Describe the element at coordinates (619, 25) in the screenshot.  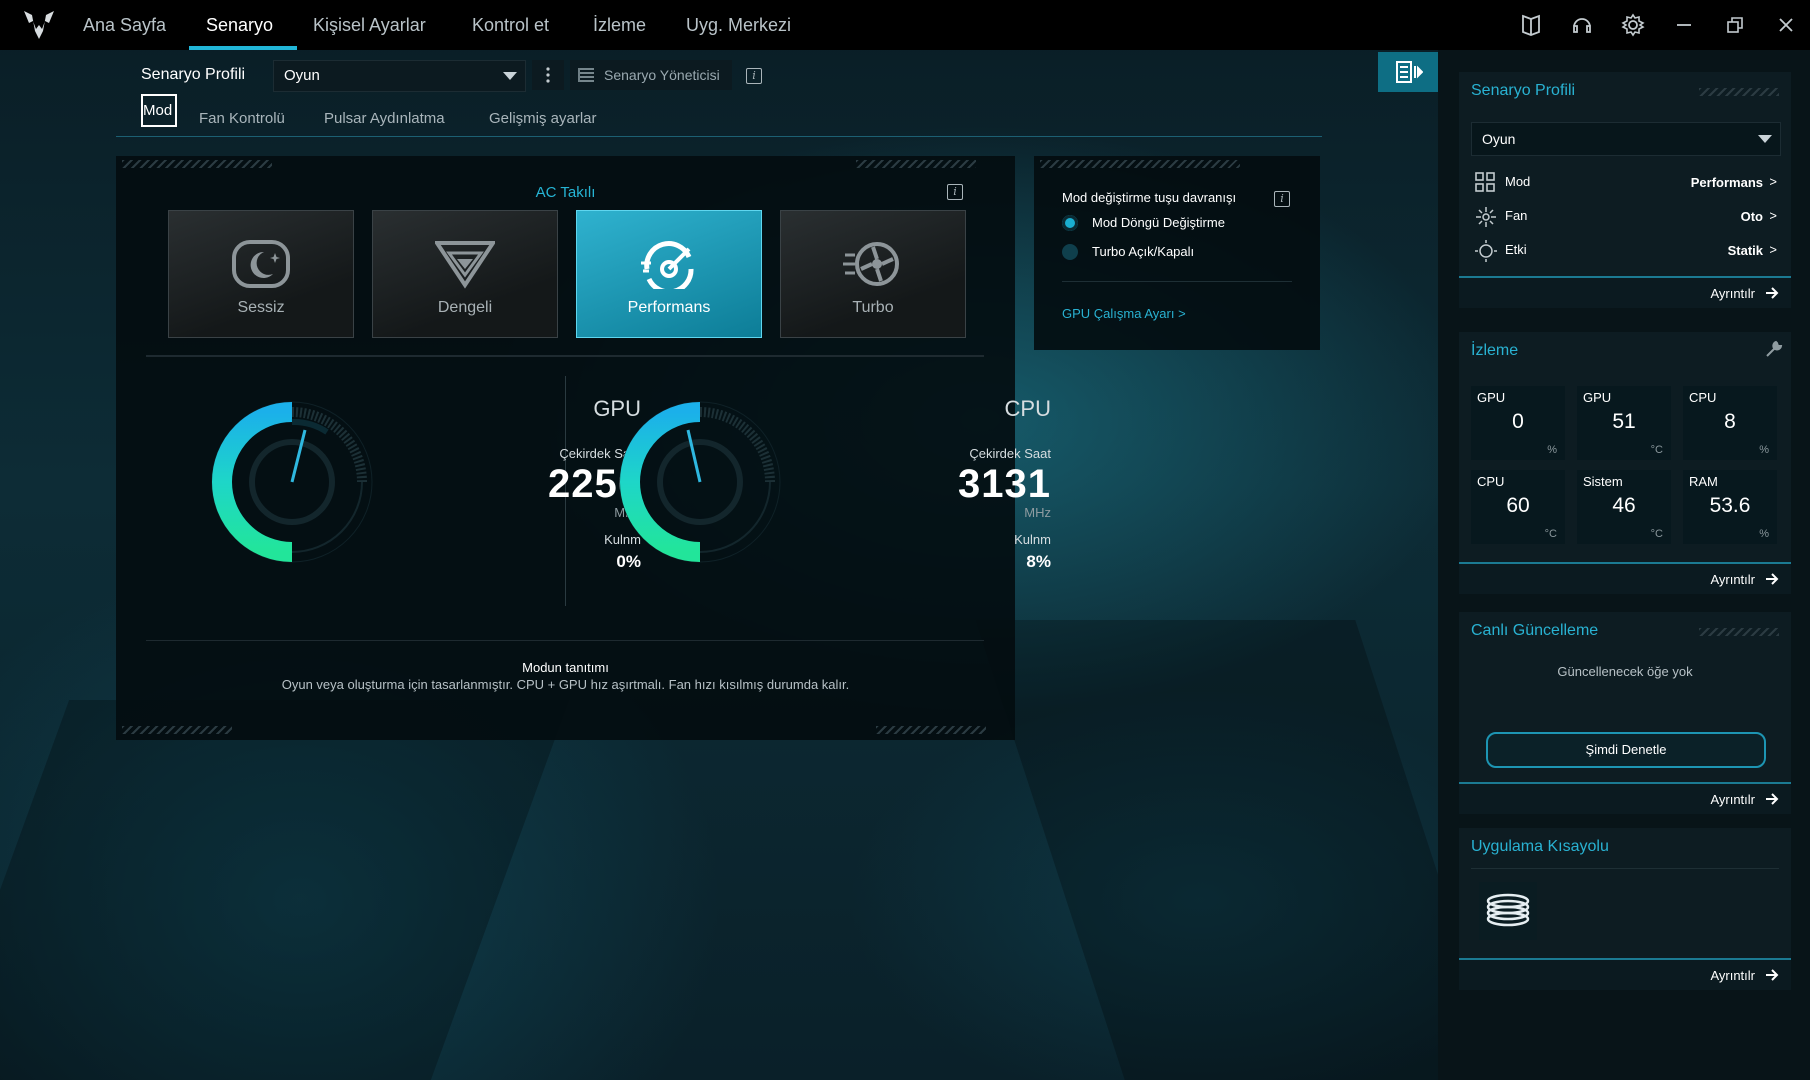
I see `nav-tab-izleme: İzleme` at that location.